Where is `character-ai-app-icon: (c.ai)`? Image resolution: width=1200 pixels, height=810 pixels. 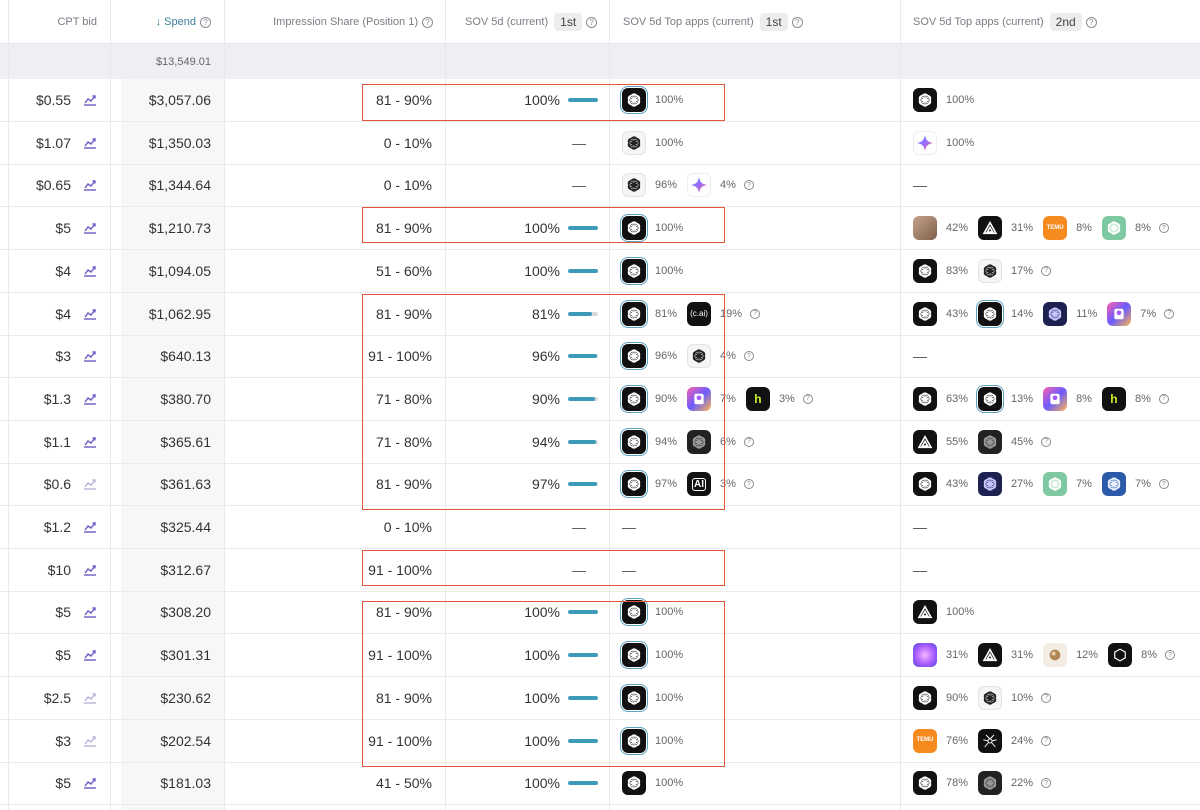
character-ai-app-icon: (c.ai) is located at coordinates (699, 313).